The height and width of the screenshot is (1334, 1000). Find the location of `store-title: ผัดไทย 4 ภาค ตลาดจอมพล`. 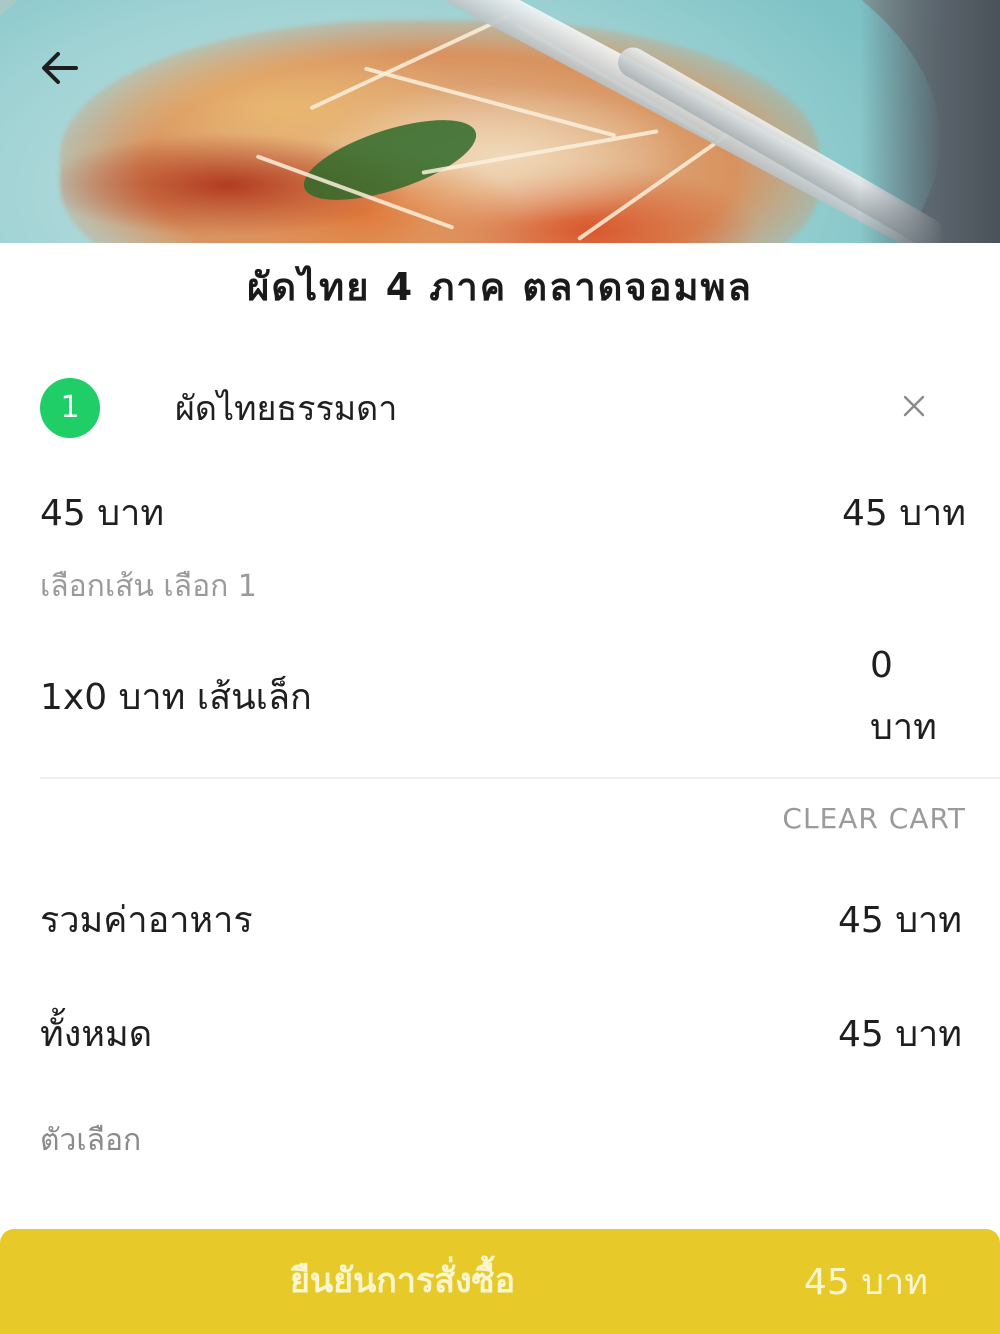

store-title: ผัดไทย 4 ภาค ตลาดจอมพล is located at coordinates (500, 287).